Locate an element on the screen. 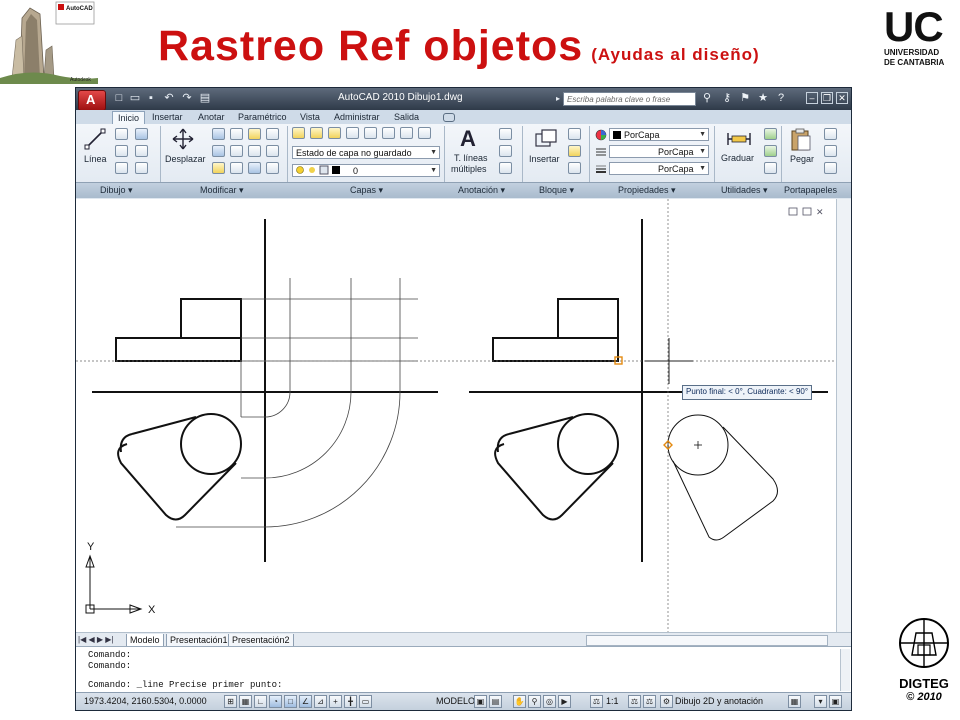  explode-icon is located at coordinates (254, 151).